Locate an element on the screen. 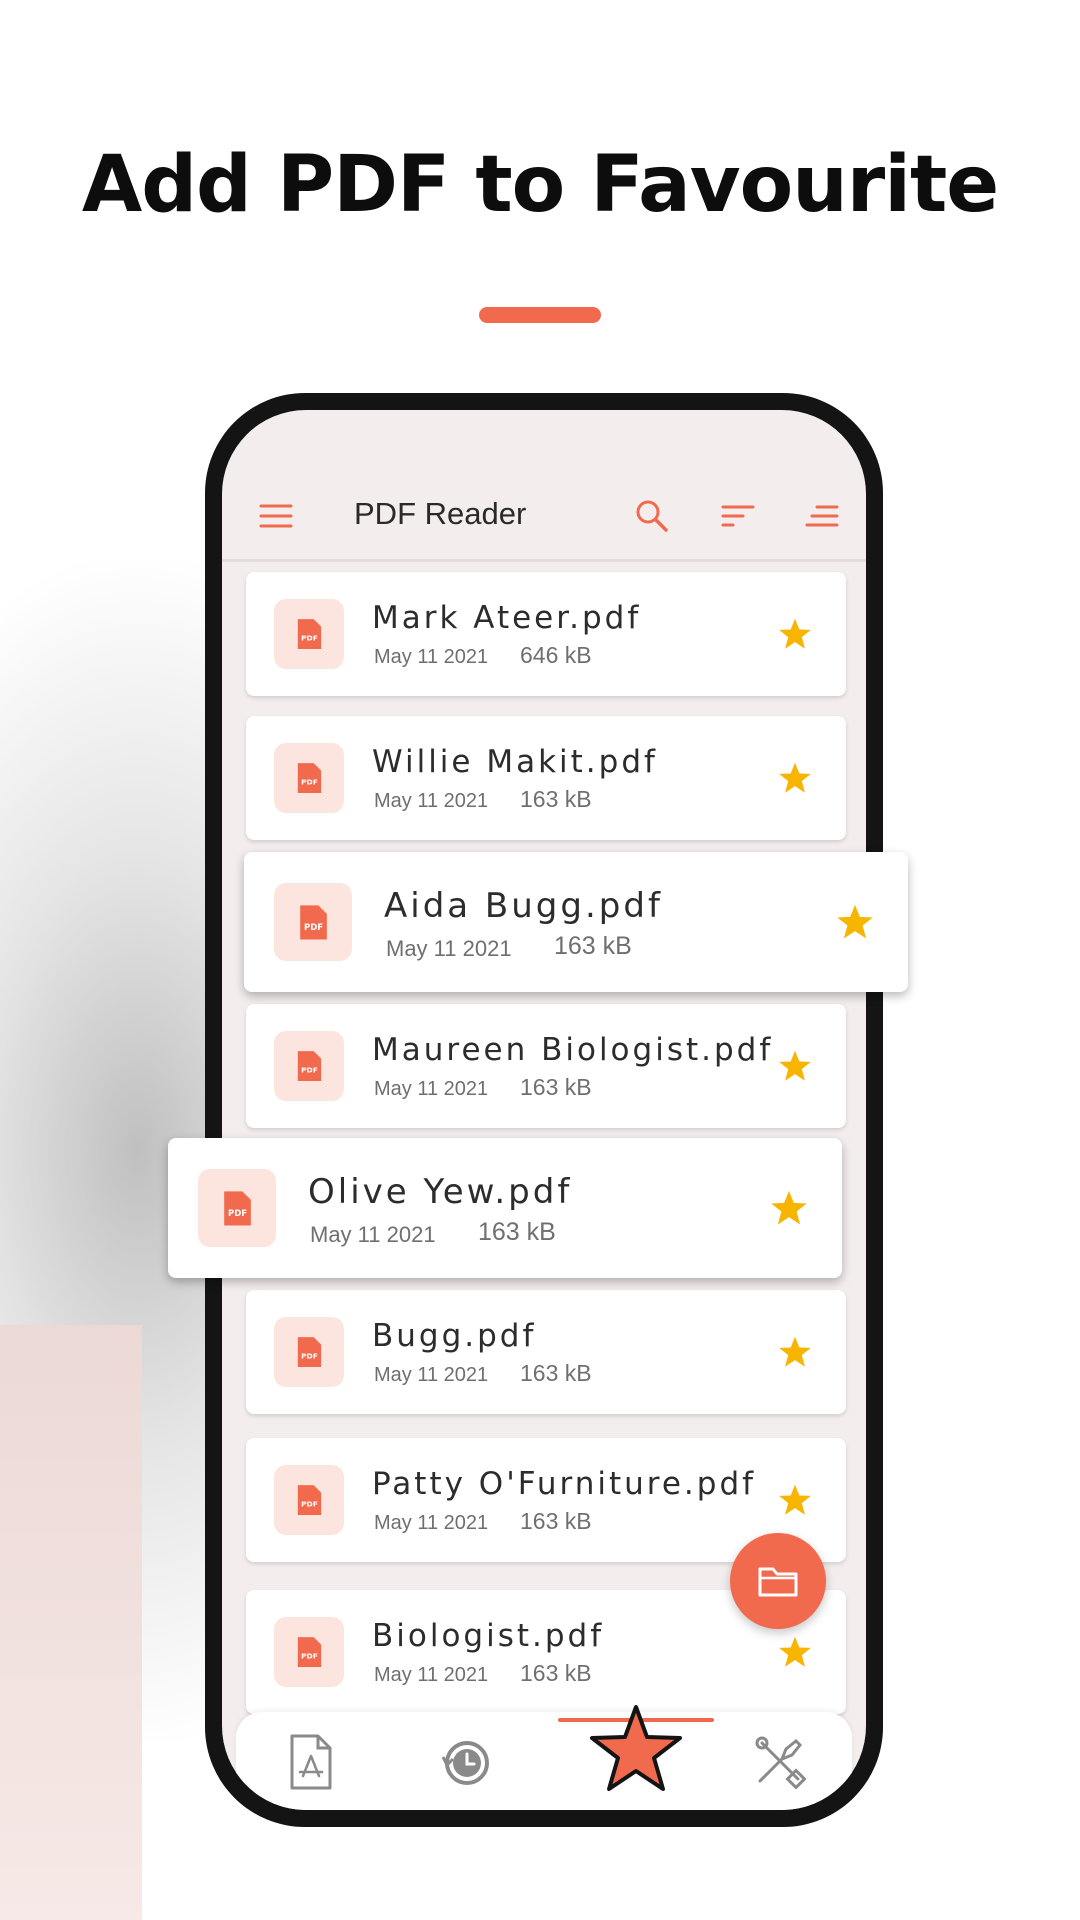  pdf-file-icon is located at coordinates (311, 1761).